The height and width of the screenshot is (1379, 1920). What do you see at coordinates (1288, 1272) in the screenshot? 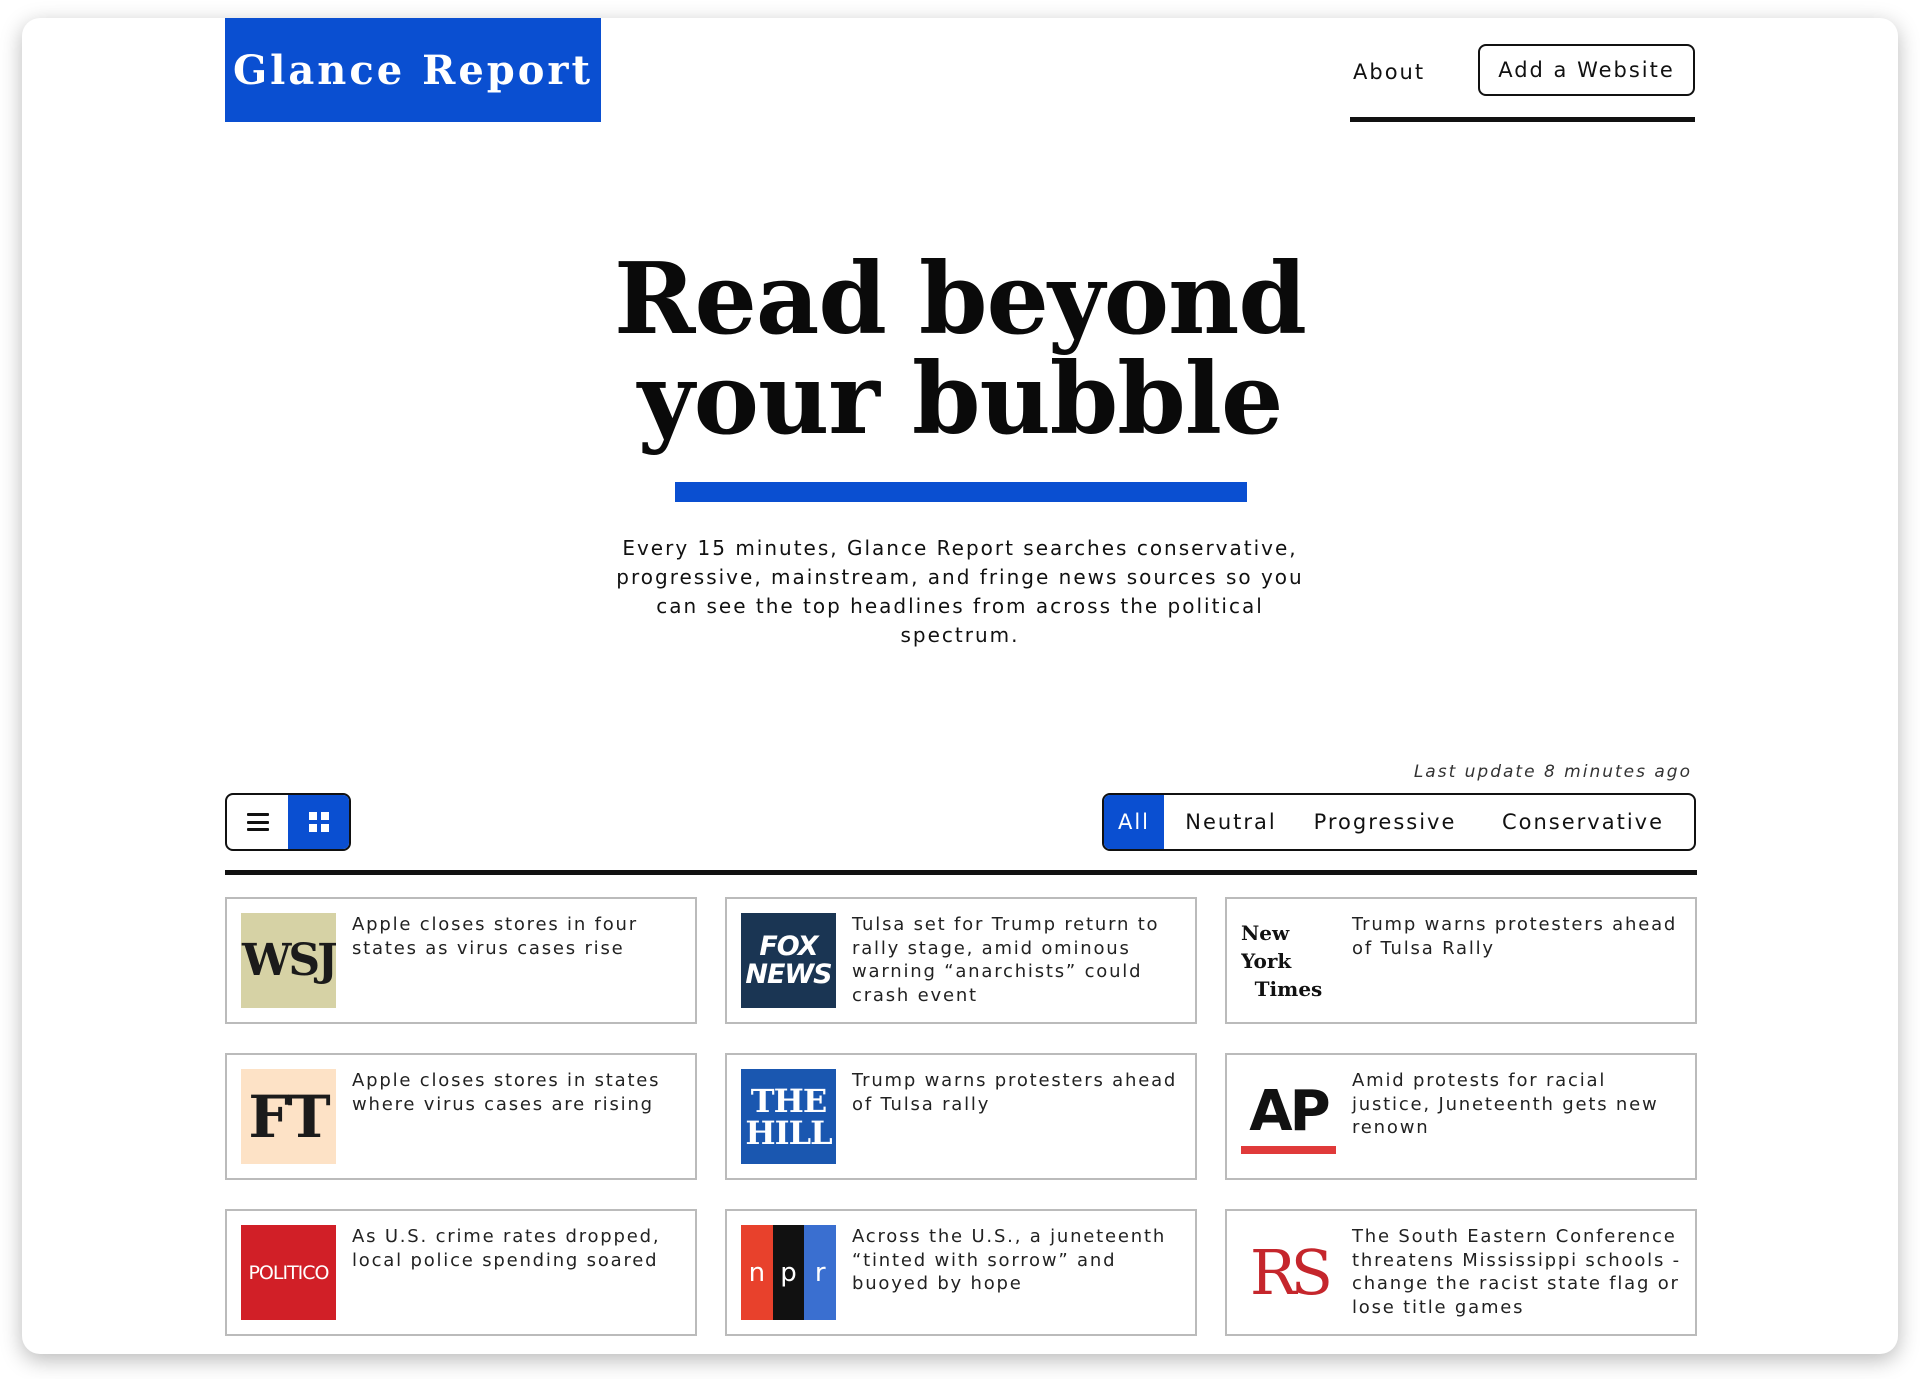
I see `rolling-stone-logo: RS` at bounding box center [1288, 1272].